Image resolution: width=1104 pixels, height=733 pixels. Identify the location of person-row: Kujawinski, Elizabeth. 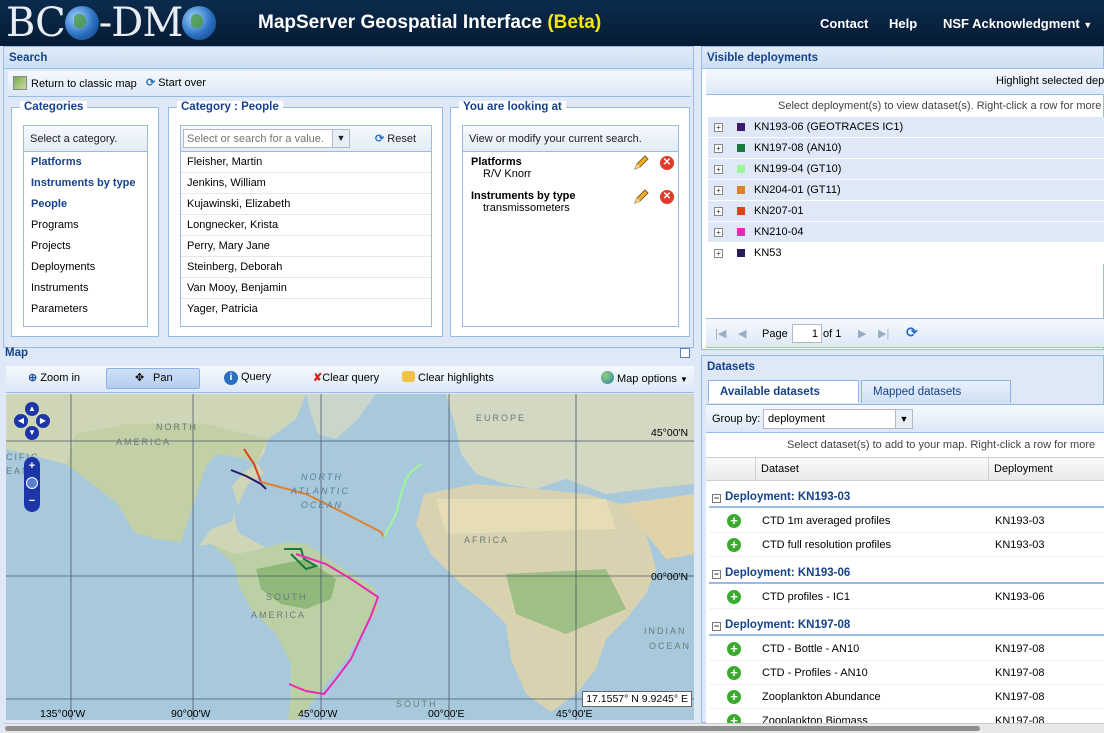
(306, 204).